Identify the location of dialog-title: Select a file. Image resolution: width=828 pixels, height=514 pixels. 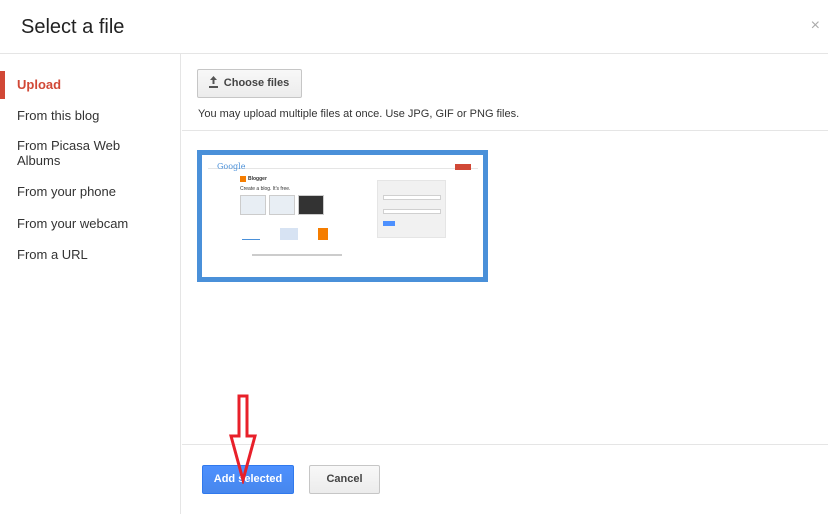
(73, 27).